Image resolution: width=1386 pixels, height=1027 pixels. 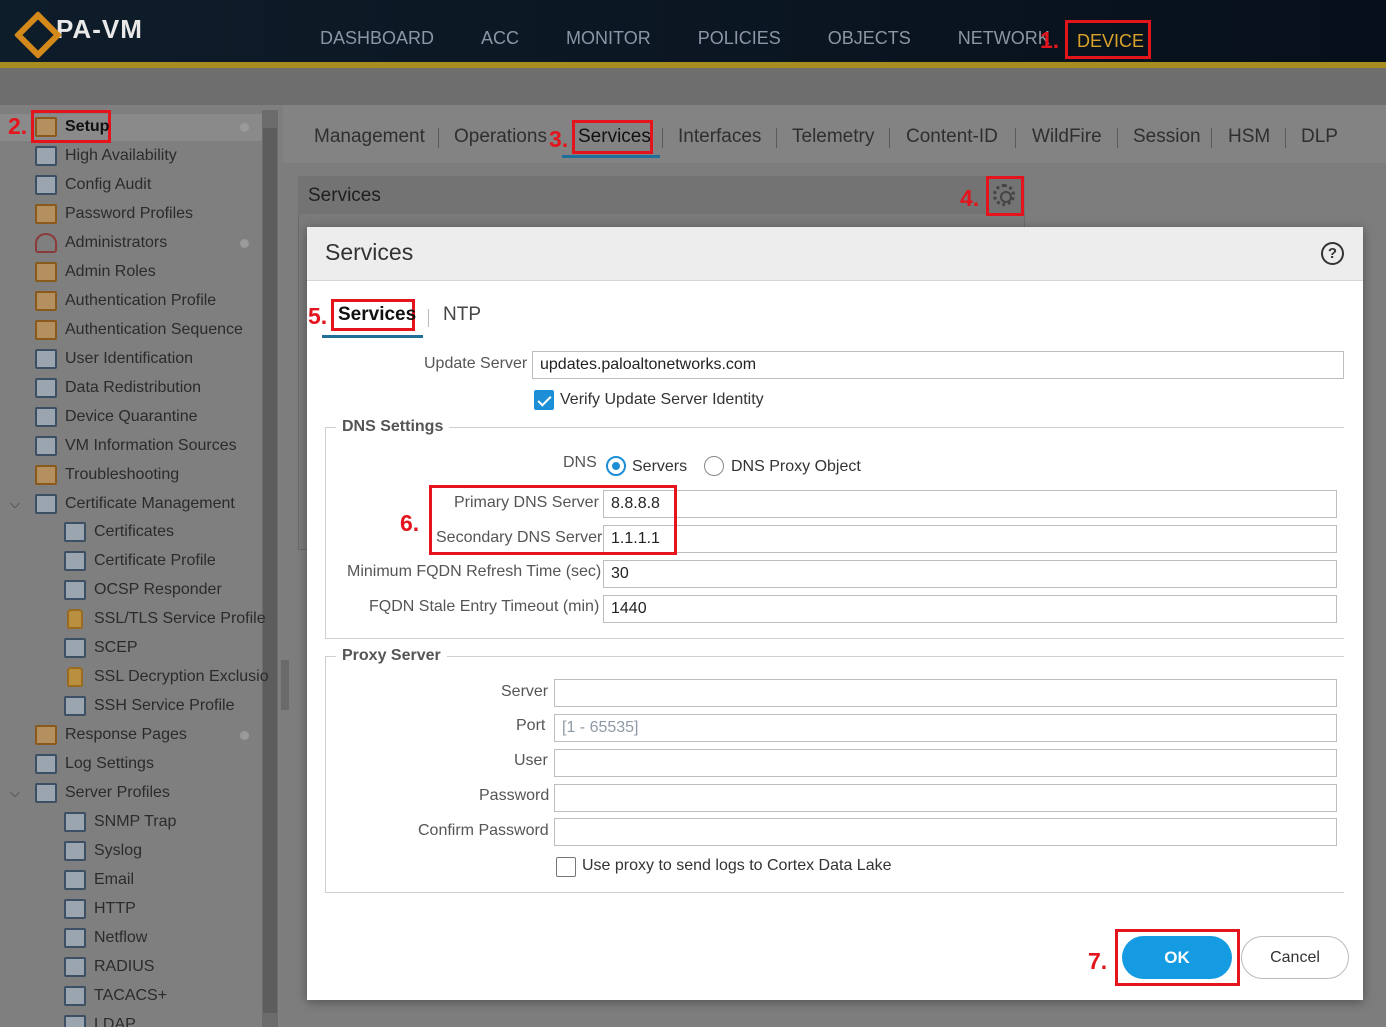 I want to click on sidebar-item-setup: Setup, so click(x=72, y=127).